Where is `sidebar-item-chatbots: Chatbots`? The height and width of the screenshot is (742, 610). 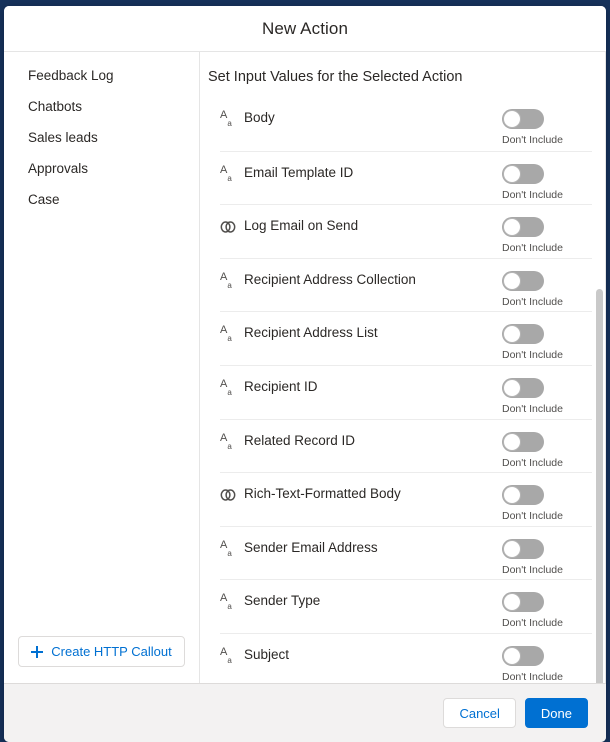 sidebar-item-chatbots: Chatbots is located at coordinates (101, 106).